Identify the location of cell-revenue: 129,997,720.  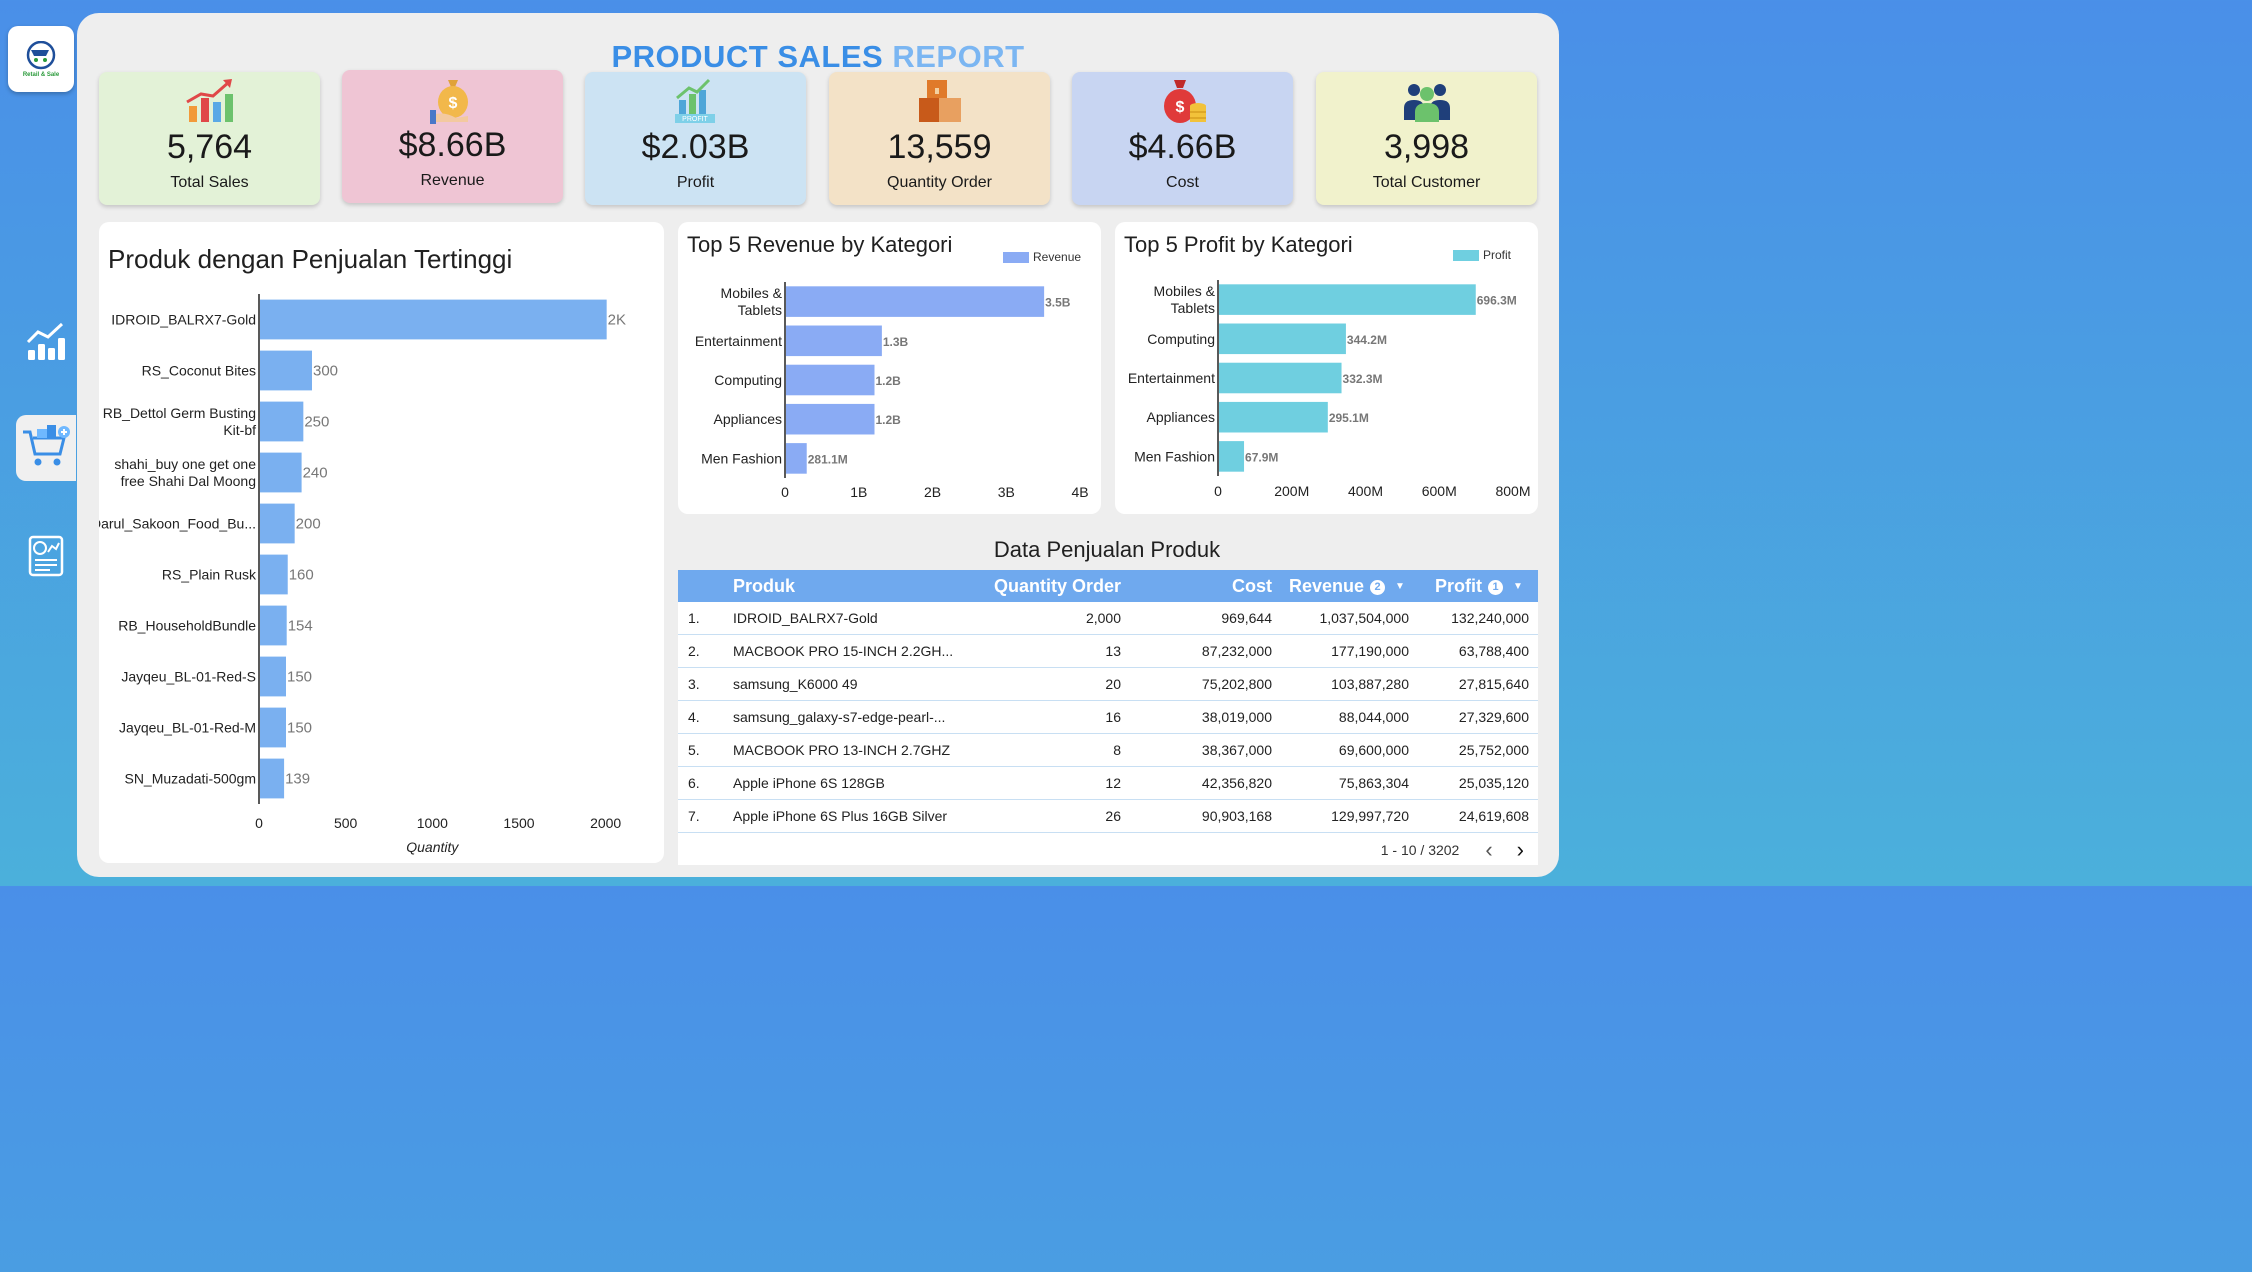
(1370, 816).